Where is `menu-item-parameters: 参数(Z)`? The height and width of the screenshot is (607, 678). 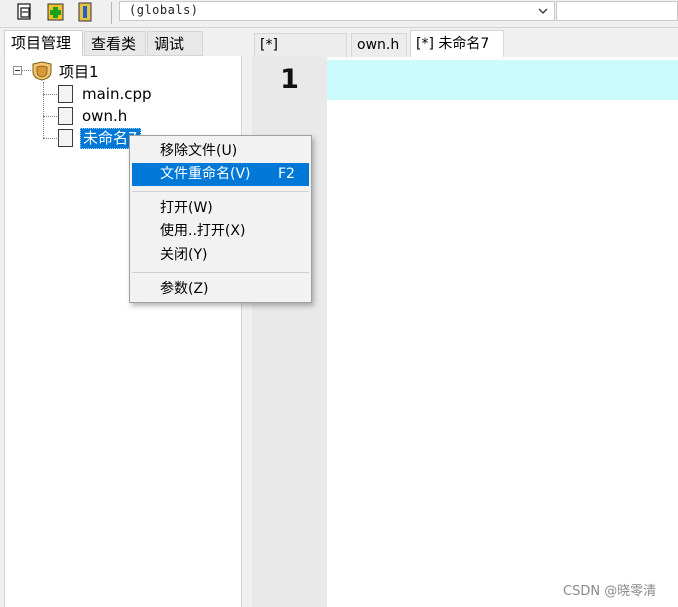
menu-item-parameters: 参数(Z) is located at coordinates (220, 289).